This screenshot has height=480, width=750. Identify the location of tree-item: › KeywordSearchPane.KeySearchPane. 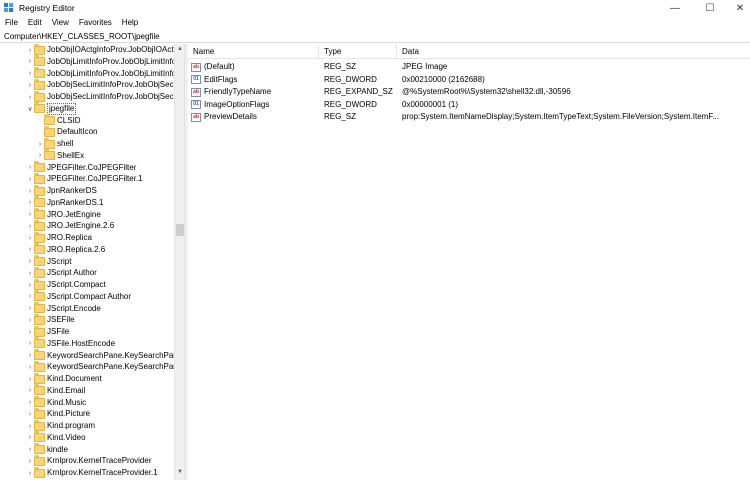
(104, 355).